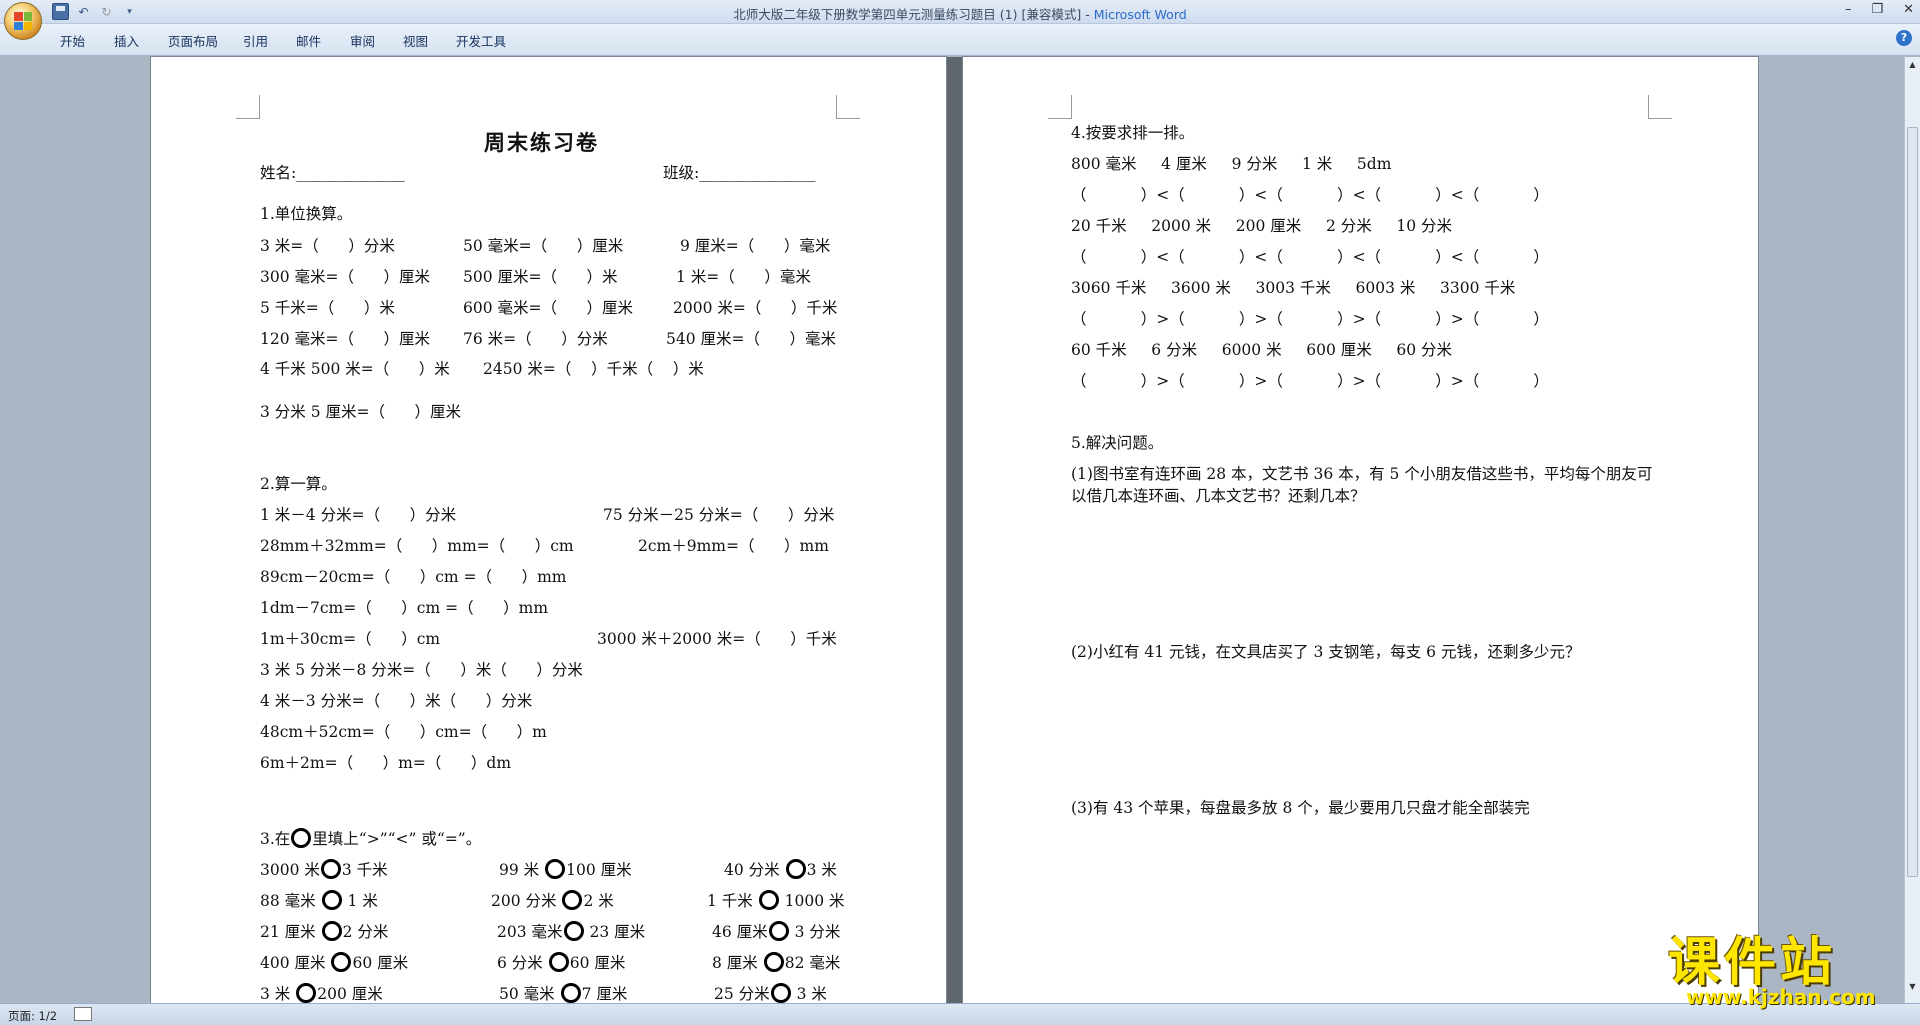  I want to click on section-5-title: 5.解决问题。, so click(1117, 443).